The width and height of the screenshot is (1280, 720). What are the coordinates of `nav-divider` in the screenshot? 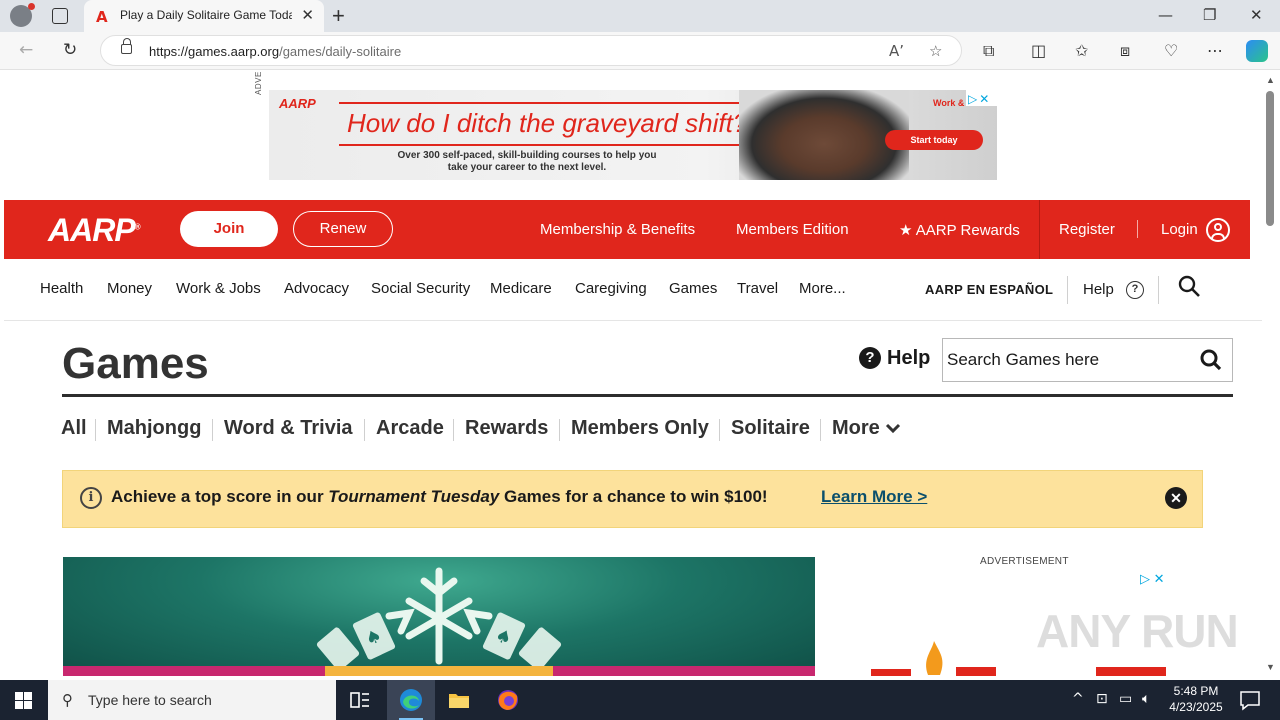 It's located at (1158, 290).